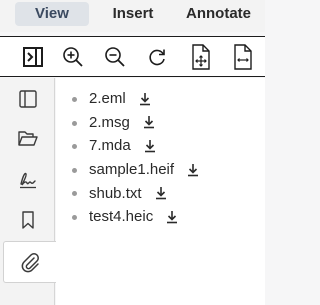 Image resolution: width=320 pixels, height=305 pixels. I want to click on toolbar, so click(132, 56).